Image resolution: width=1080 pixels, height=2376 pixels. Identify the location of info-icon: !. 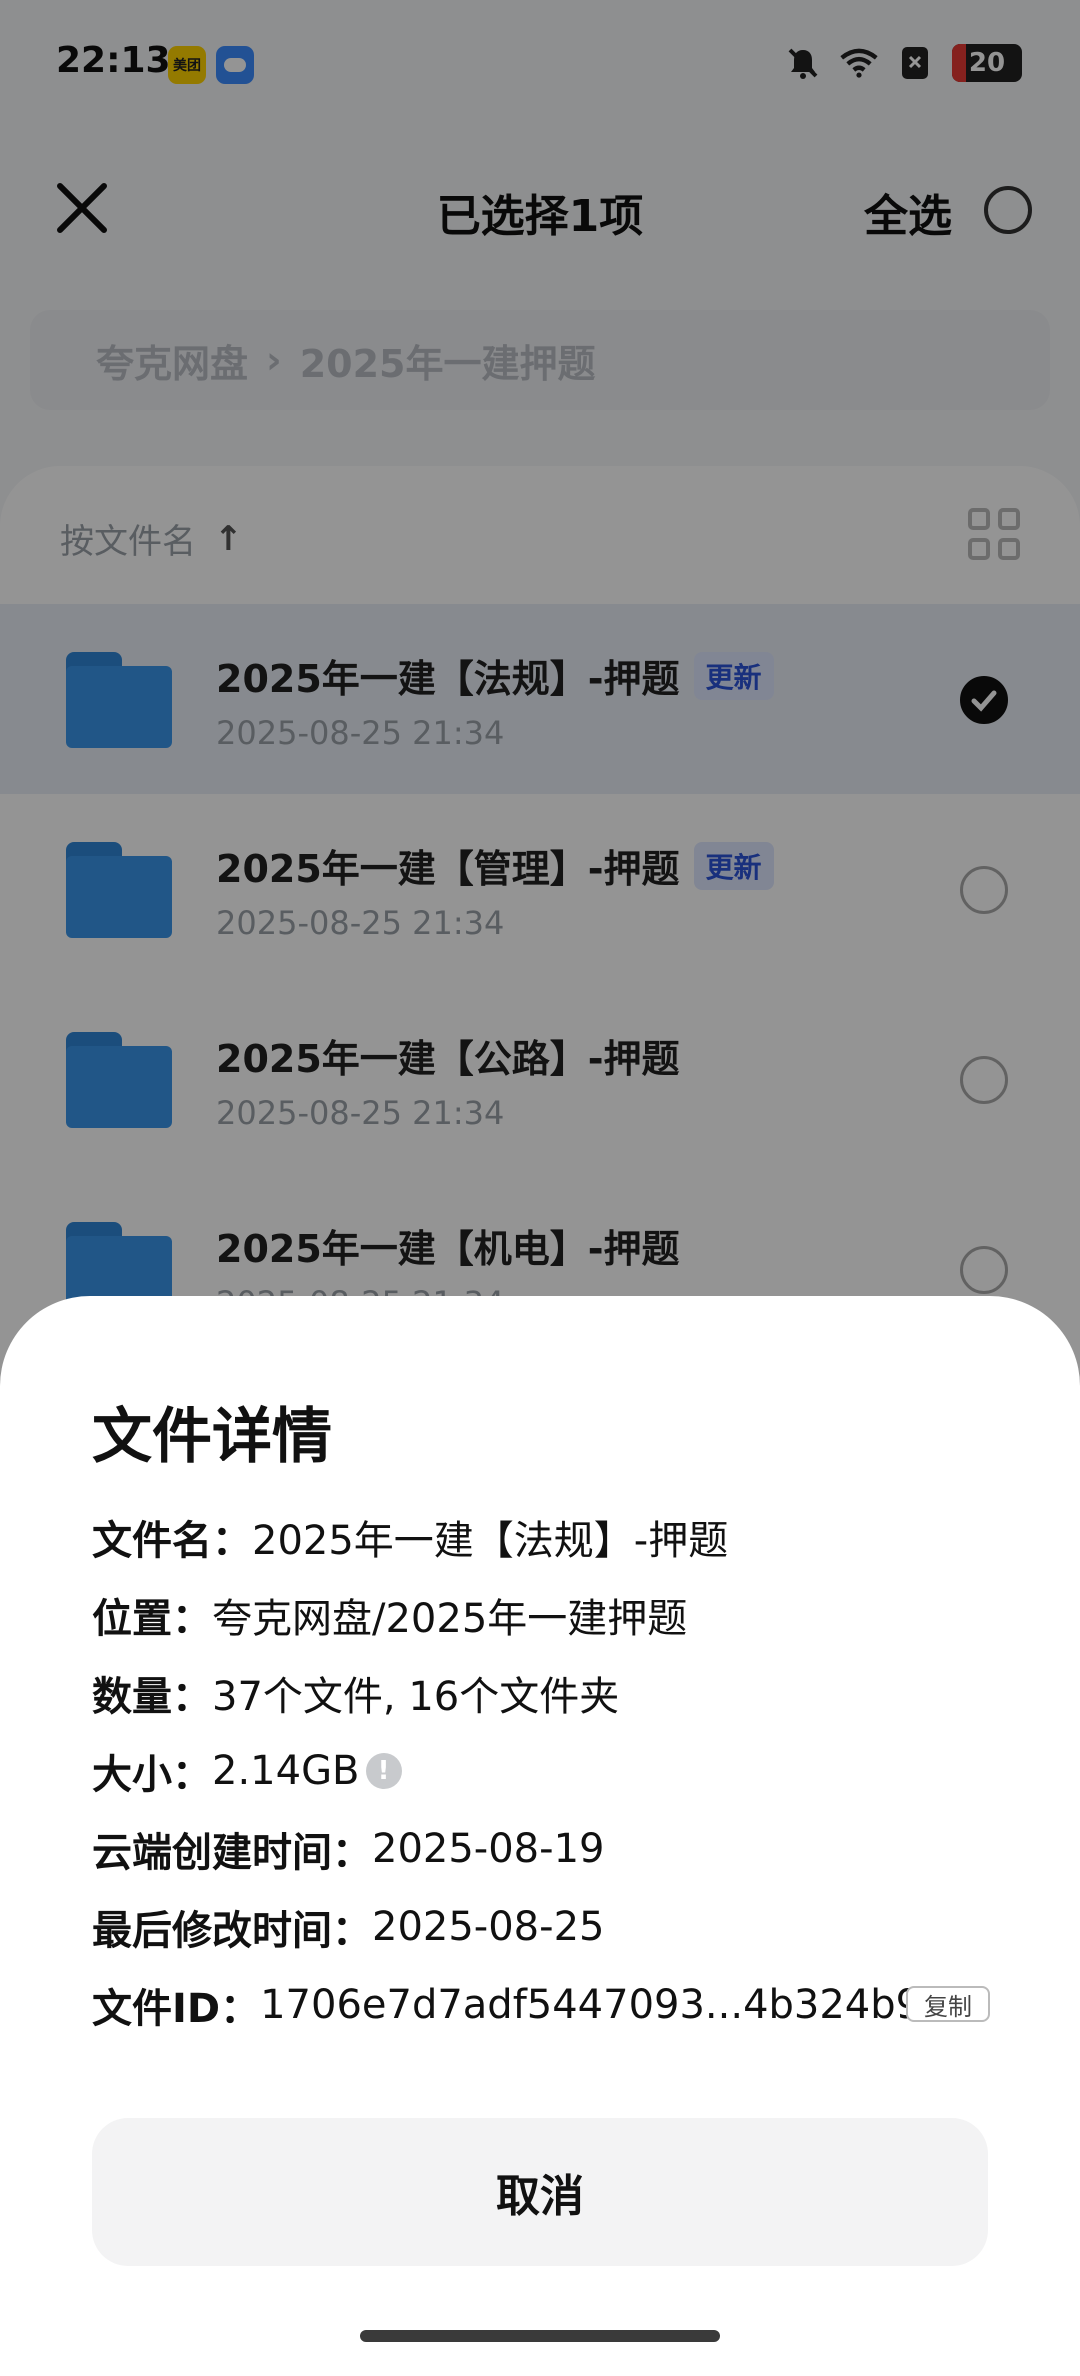
(383, 1771).